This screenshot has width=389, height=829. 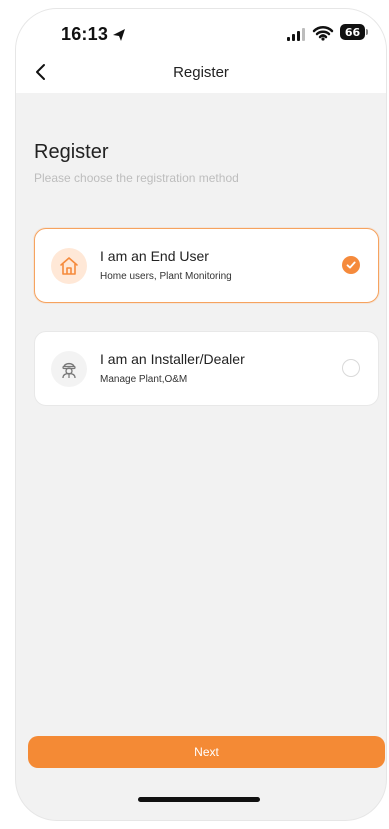 What do you see at coordinates (323, 33) in the screenshot?
I see `wifi-icon` at bounding box center [323, 33].